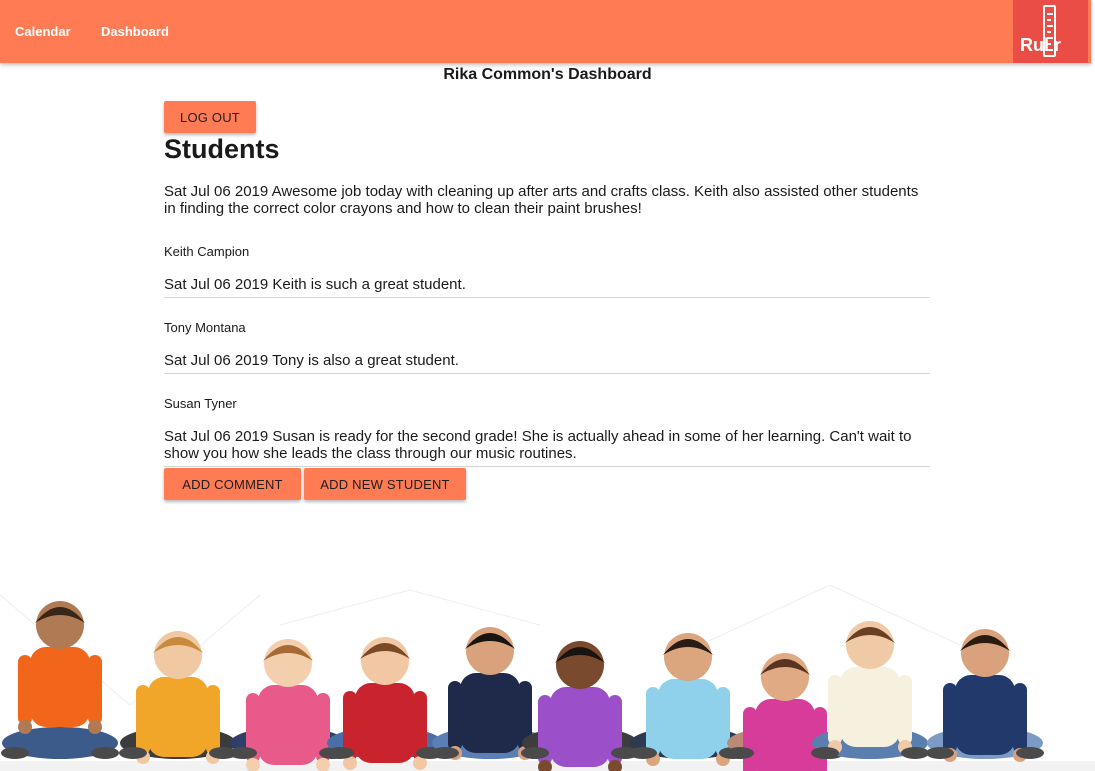 The width and height of the screenshot is (1095, 771). Describe the element at coordinates (545, 31) in the screenshot. I see `top-navbar: Calendar Dashboard Rul r` at that location.